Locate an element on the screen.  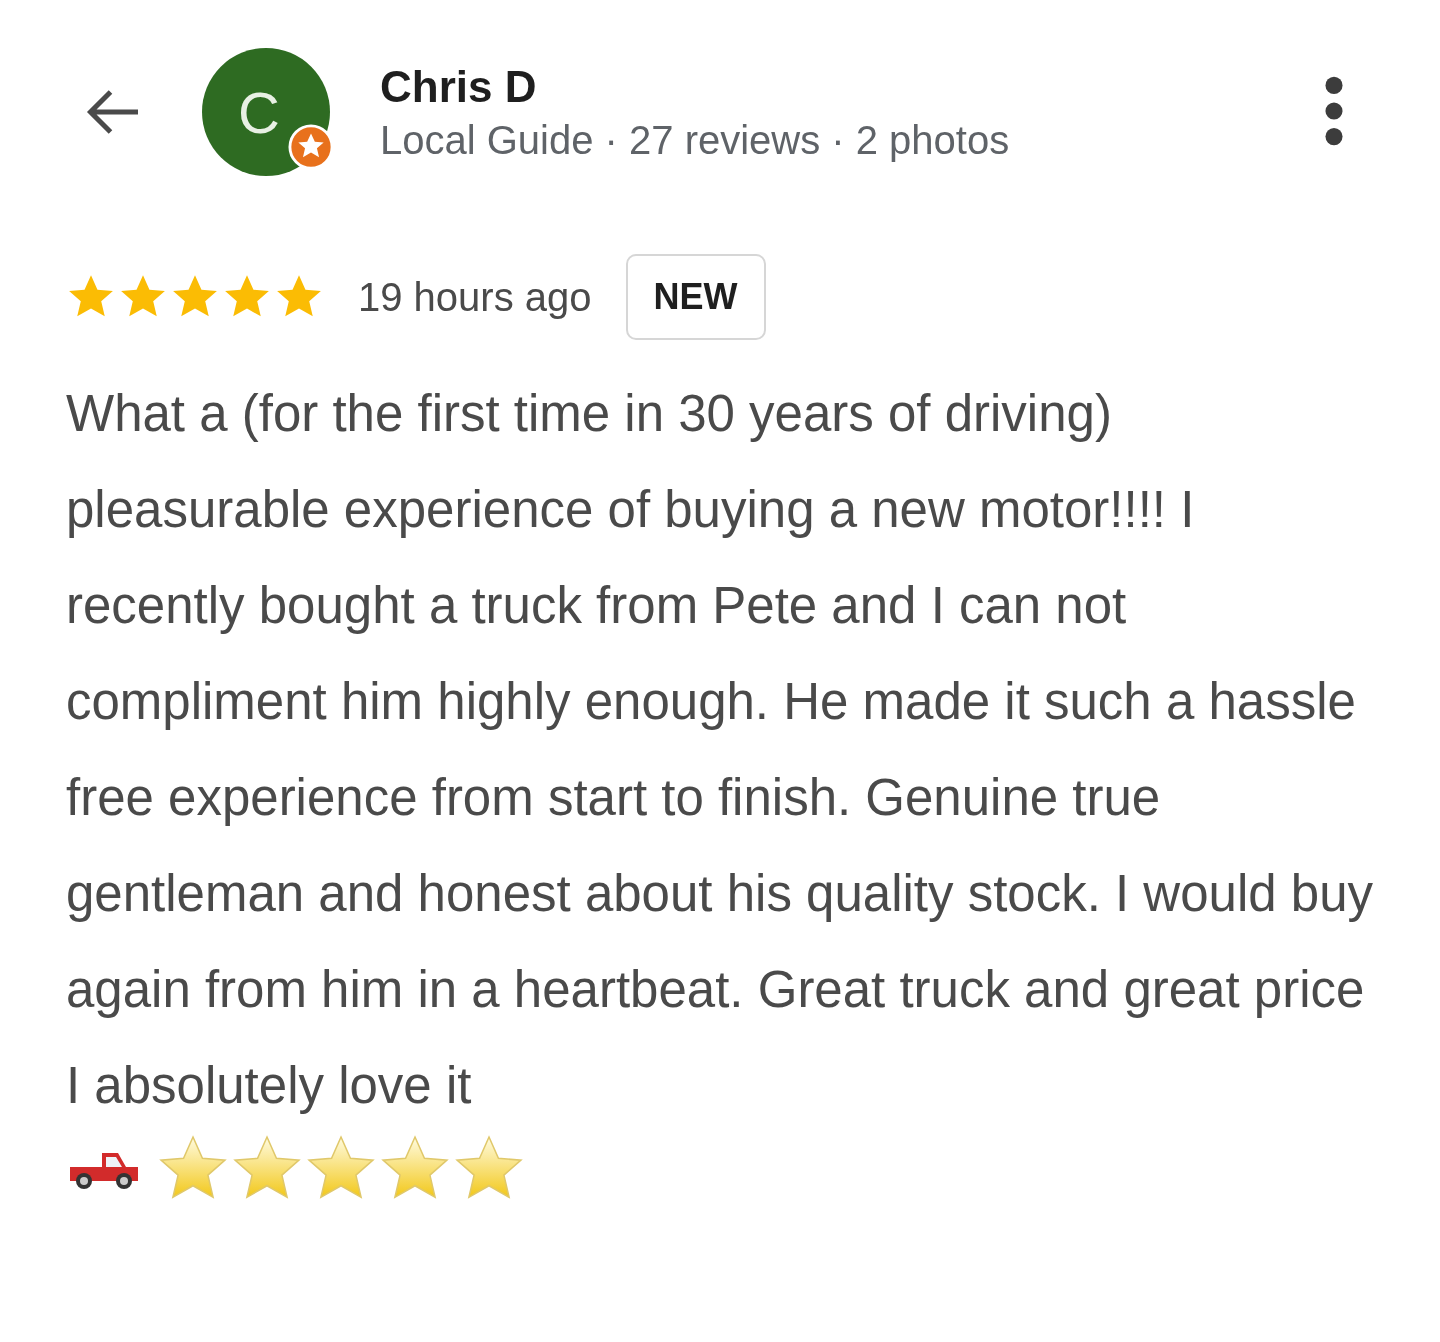
new-badge: NEW is located at coordinates (695, 297).